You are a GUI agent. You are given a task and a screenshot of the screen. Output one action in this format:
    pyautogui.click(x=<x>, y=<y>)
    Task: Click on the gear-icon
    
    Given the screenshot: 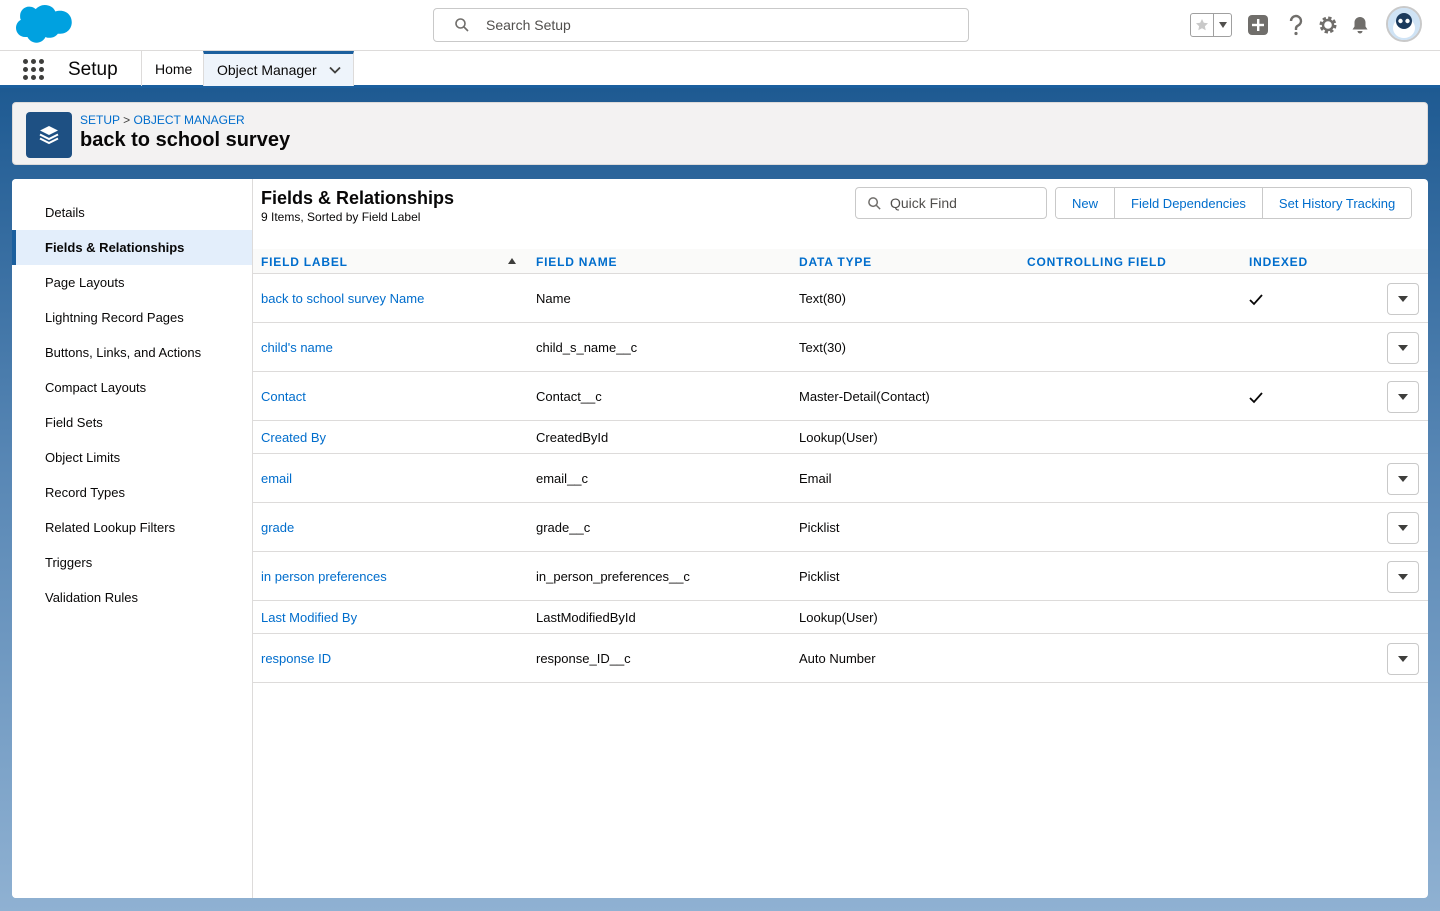 What is the action you would take?
    pyautogui.click(x=1328, y=25)
    